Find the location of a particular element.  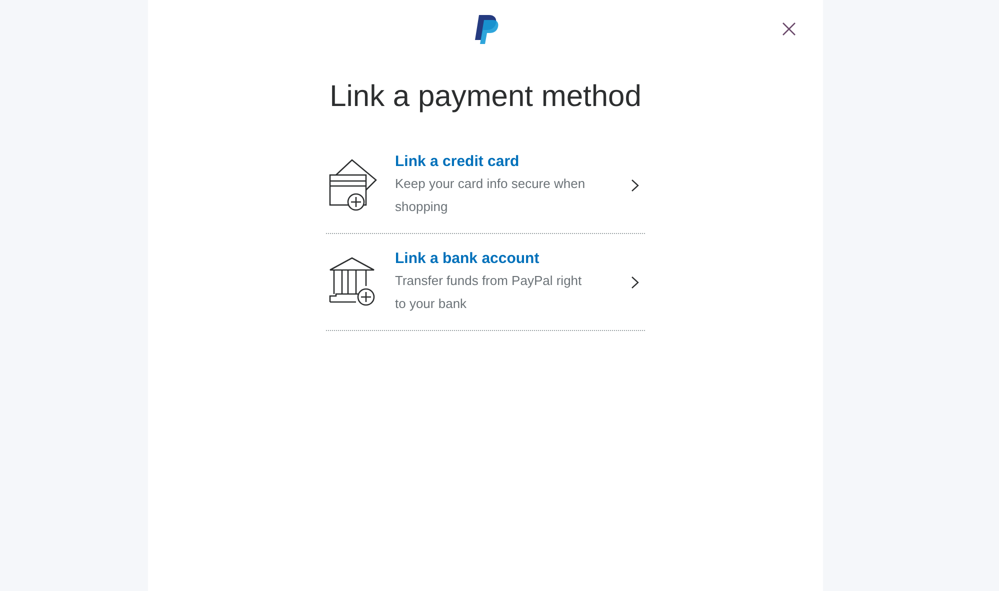

payment-option: Link a credit card Keep your card info secure when shopping is located at coordinates (485, 185).